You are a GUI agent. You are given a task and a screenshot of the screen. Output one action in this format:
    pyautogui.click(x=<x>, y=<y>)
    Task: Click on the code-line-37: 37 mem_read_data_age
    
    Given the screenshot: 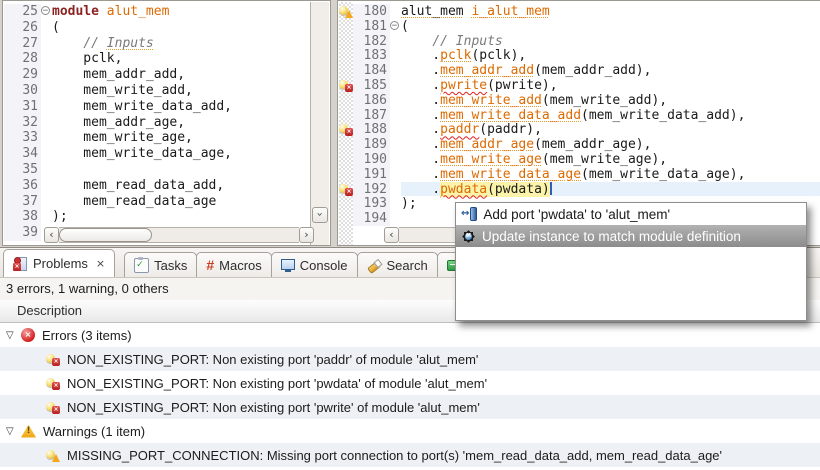 What is the action you would take?
    pyautogui.click(x=158, y=201)
    